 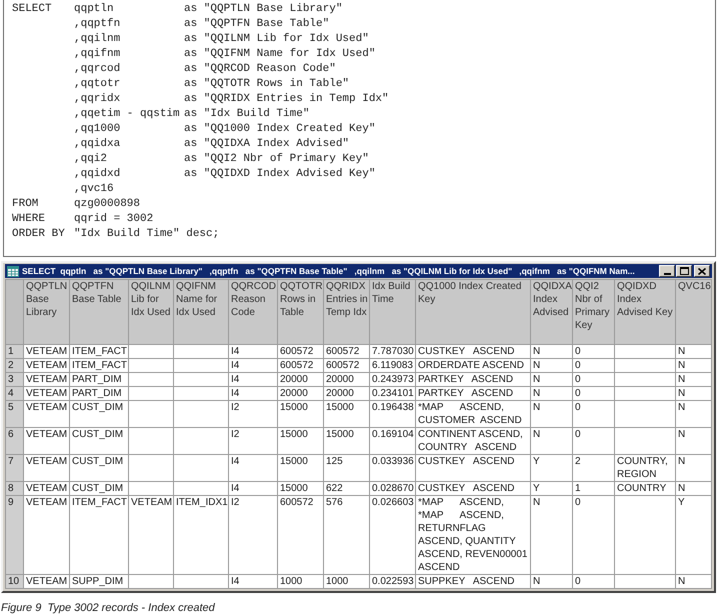 I want to click on sql-alias: as "QQIDXD Index Advised Key", so click(x=280, y=174).